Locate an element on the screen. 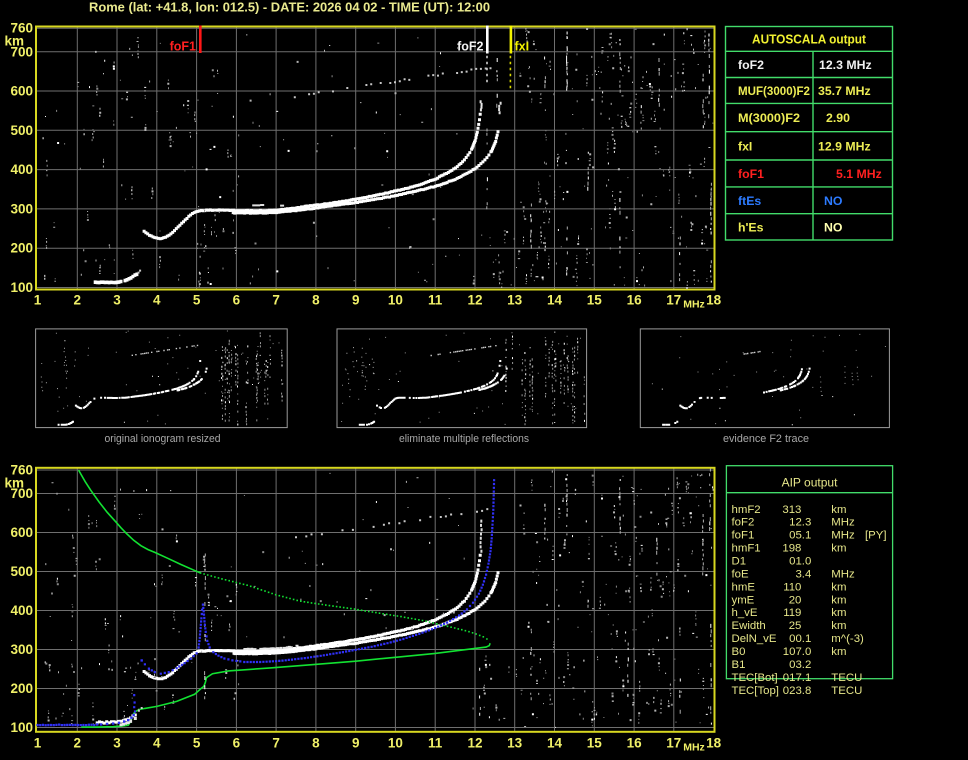  svg-text: 110 is located at coordinates (792, 587).